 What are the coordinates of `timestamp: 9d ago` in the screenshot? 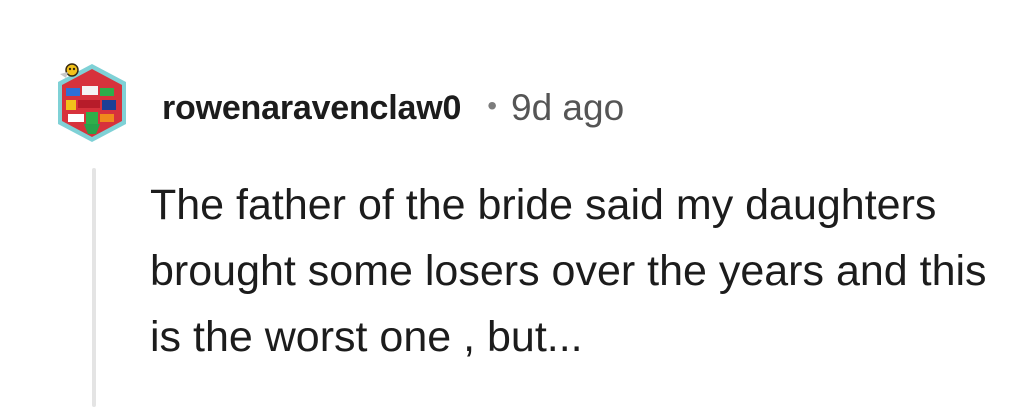 It's located at (568, 107).